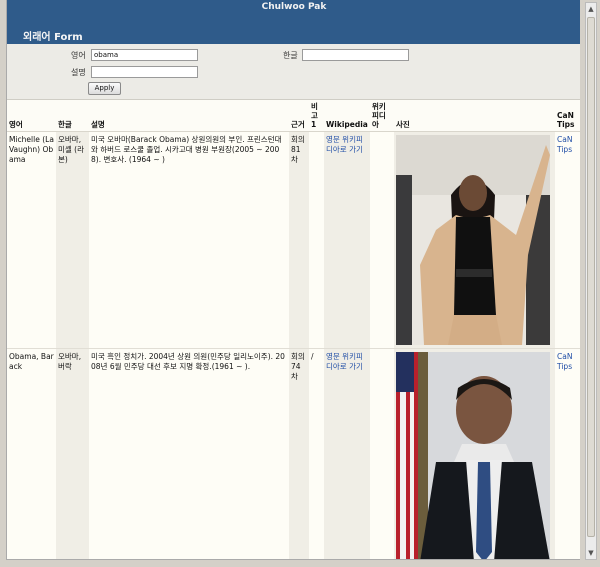 The width and height of the screenshot is (600, 567). Describe the element at coordinates (299, 453) in the screenshot. I see `cell-basis: 회의74차` at that location.